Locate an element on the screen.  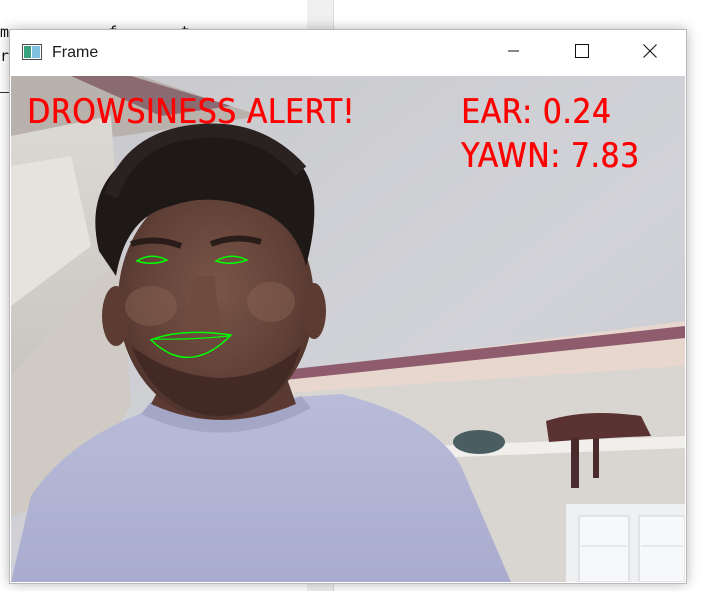
close-icon is located at coordinates (650, 53).